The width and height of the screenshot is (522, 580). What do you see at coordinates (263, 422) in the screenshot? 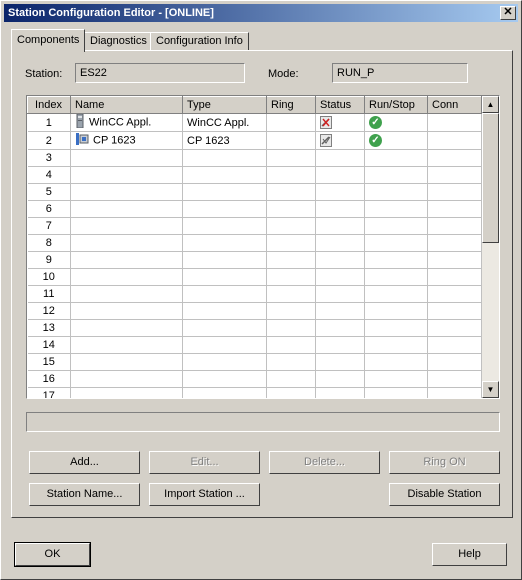
I see `status-line` at bounding box center [263, 422].